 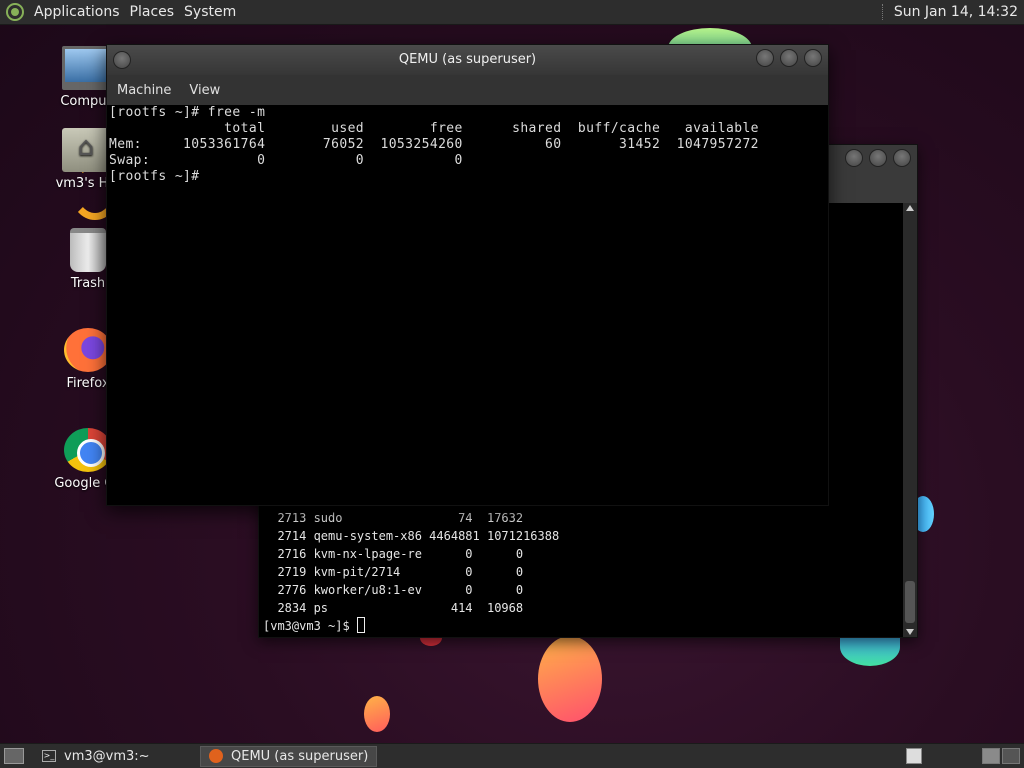 What do you see at coordinates (411, 536) in the screenshot?
I see `terminal-line: 2714 qemu-system-x86 4464881 1071216388` at bounding box center [411, 536].